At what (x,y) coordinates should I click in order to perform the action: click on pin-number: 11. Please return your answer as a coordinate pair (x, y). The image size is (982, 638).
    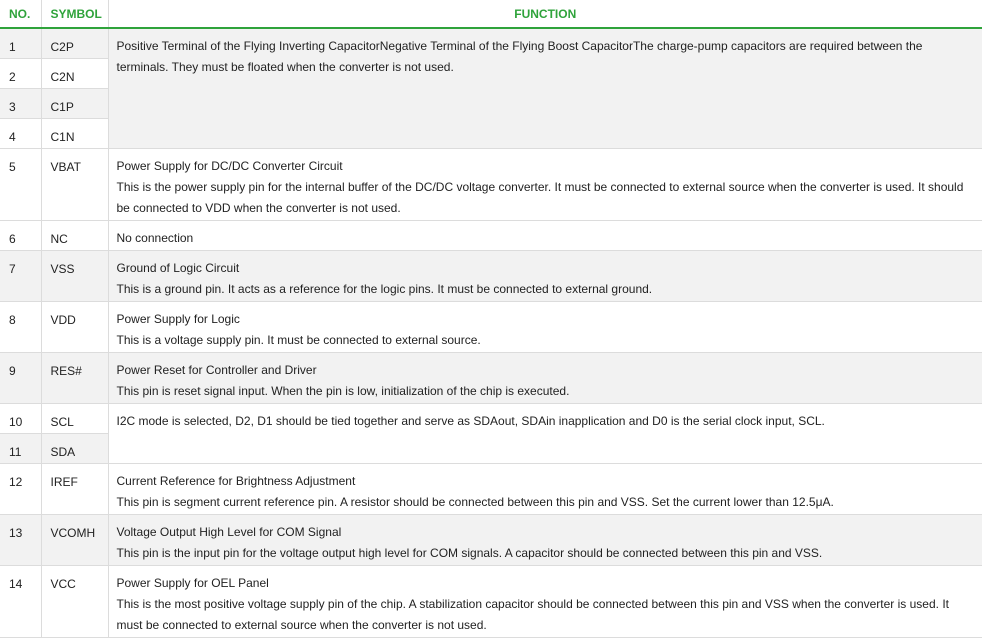
    Looking at the image, I should click on (21, 448).